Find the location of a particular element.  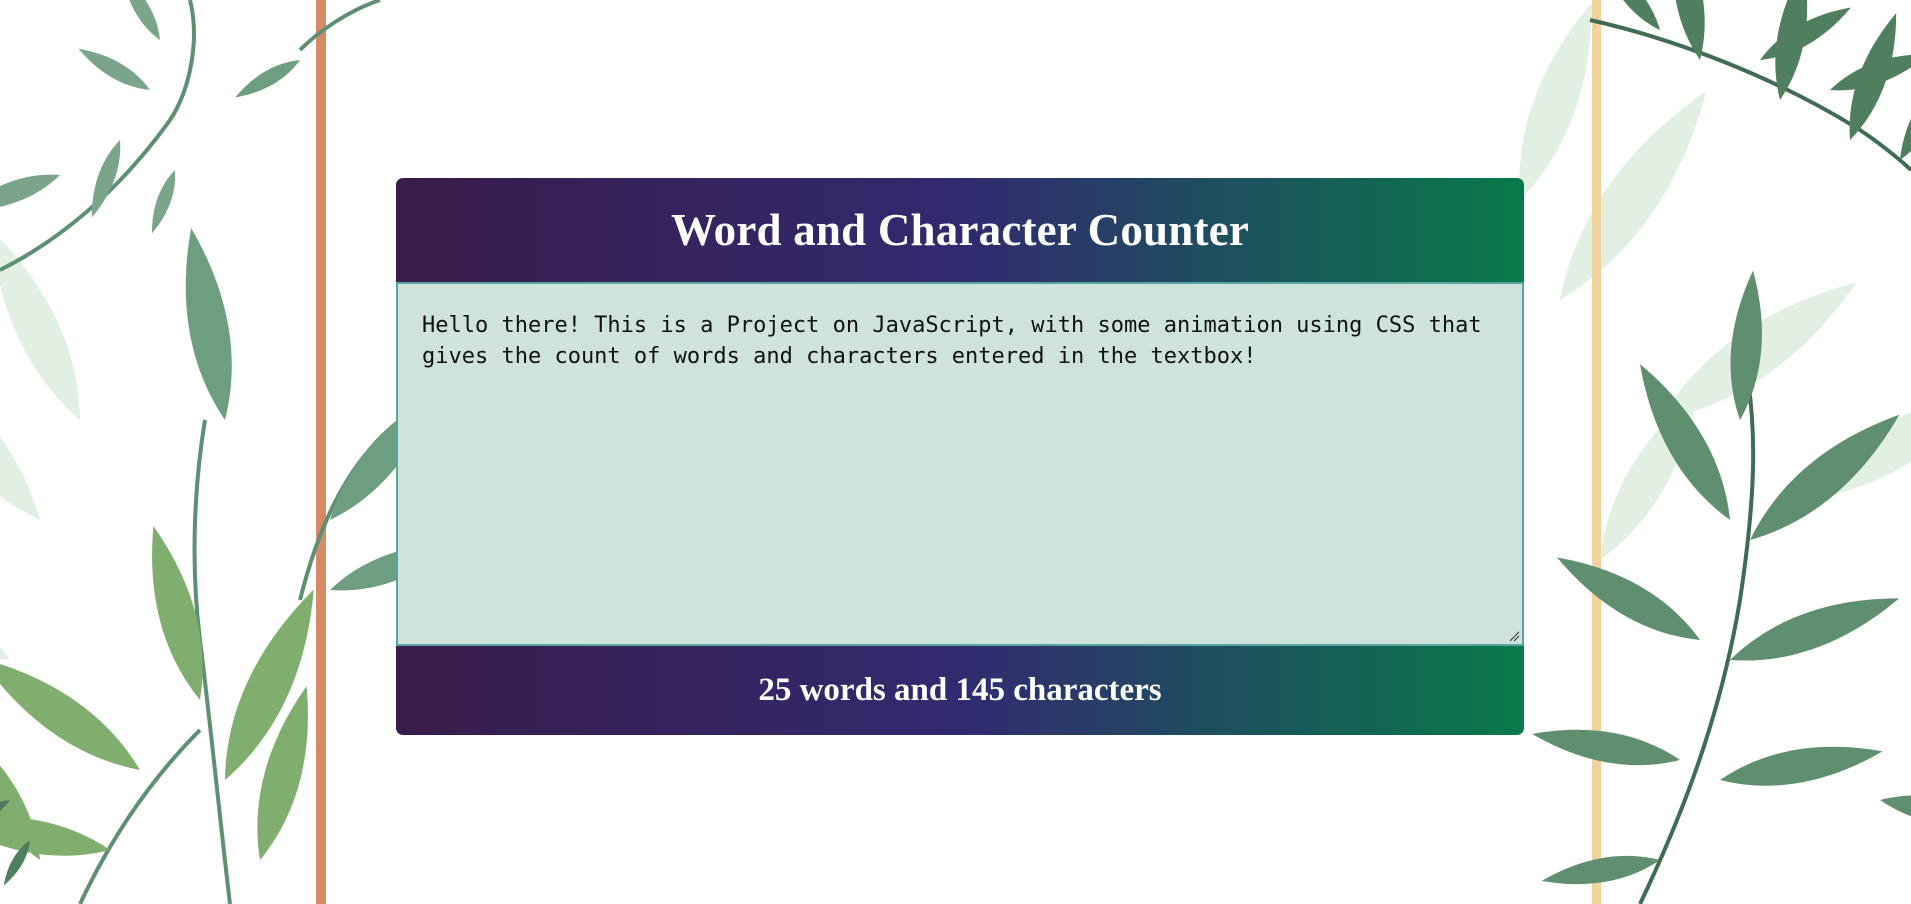

card-footer: 25 words and 145 characters is located at coordinates (960, 690).